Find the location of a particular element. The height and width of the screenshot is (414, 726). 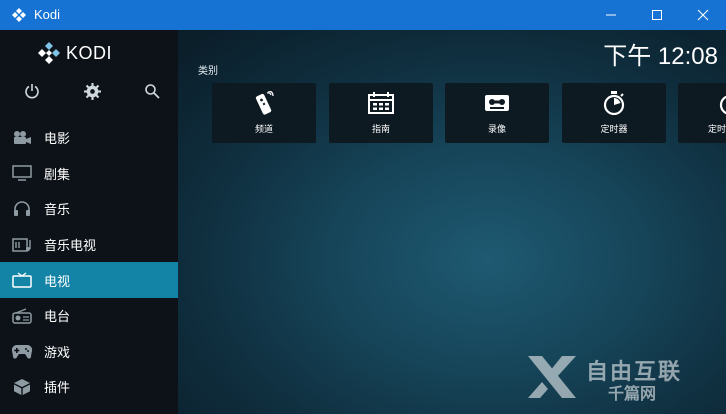

movie-camera-icon is located at coordinates (22, 138).